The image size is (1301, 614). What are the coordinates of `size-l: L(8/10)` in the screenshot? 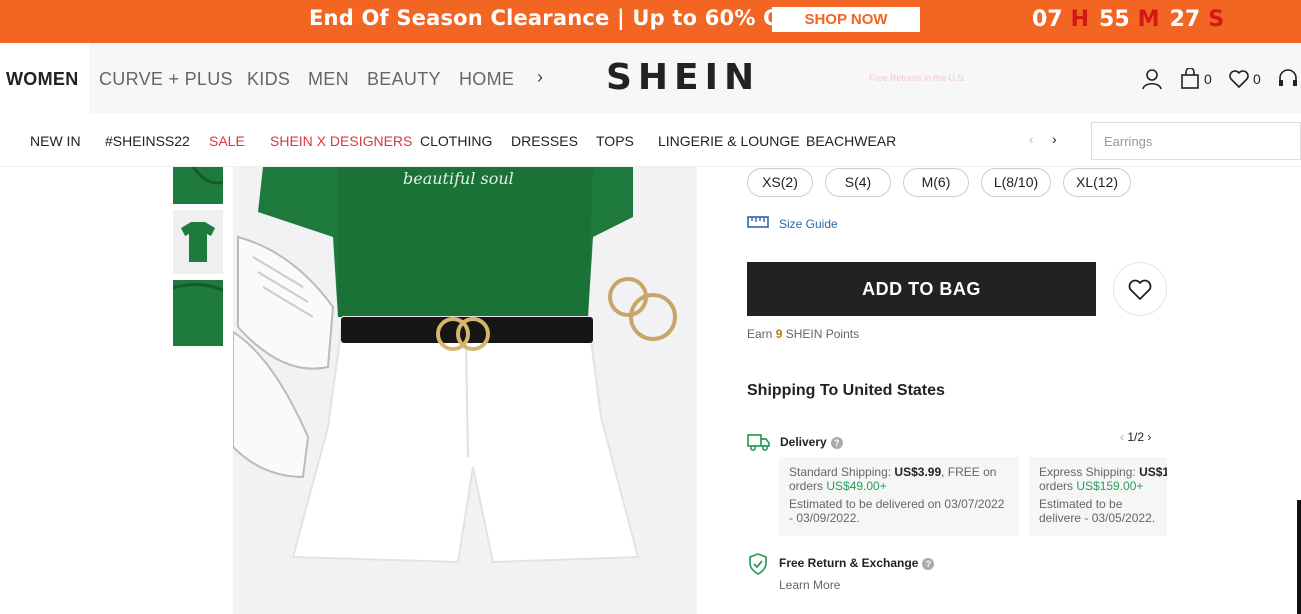 It's located at (1016, 182).